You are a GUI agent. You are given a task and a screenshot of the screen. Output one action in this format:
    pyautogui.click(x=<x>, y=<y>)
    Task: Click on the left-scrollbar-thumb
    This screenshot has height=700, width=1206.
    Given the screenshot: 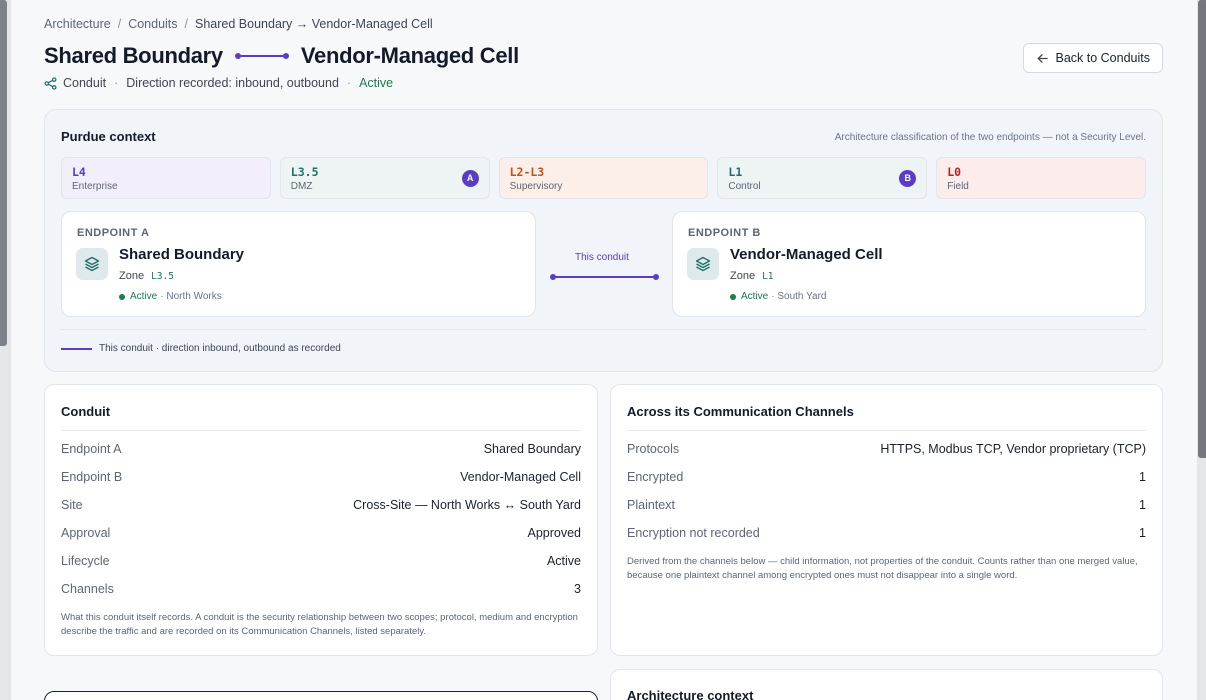 What is the action you would take?
    pyautogui.click(x=3, y=173)
    